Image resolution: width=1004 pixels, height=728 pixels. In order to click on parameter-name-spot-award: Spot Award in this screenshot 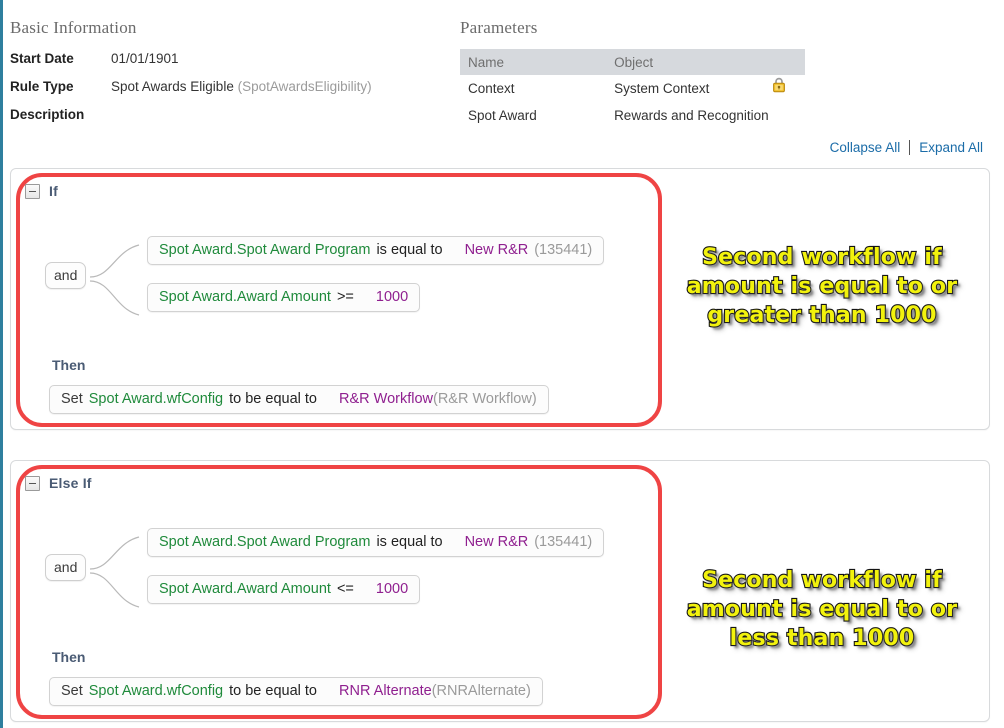, I will do `click(502, 115)`.